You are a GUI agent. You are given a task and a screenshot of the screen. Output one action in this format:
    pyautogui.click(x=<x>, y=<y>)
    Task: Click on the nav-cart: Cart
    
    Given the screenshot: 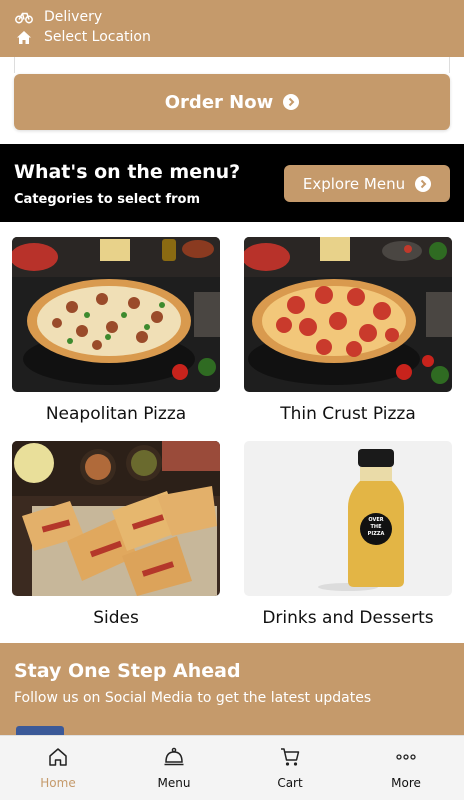 What is the action you would take?
    pyautogui.click(x=290, y=768)
    